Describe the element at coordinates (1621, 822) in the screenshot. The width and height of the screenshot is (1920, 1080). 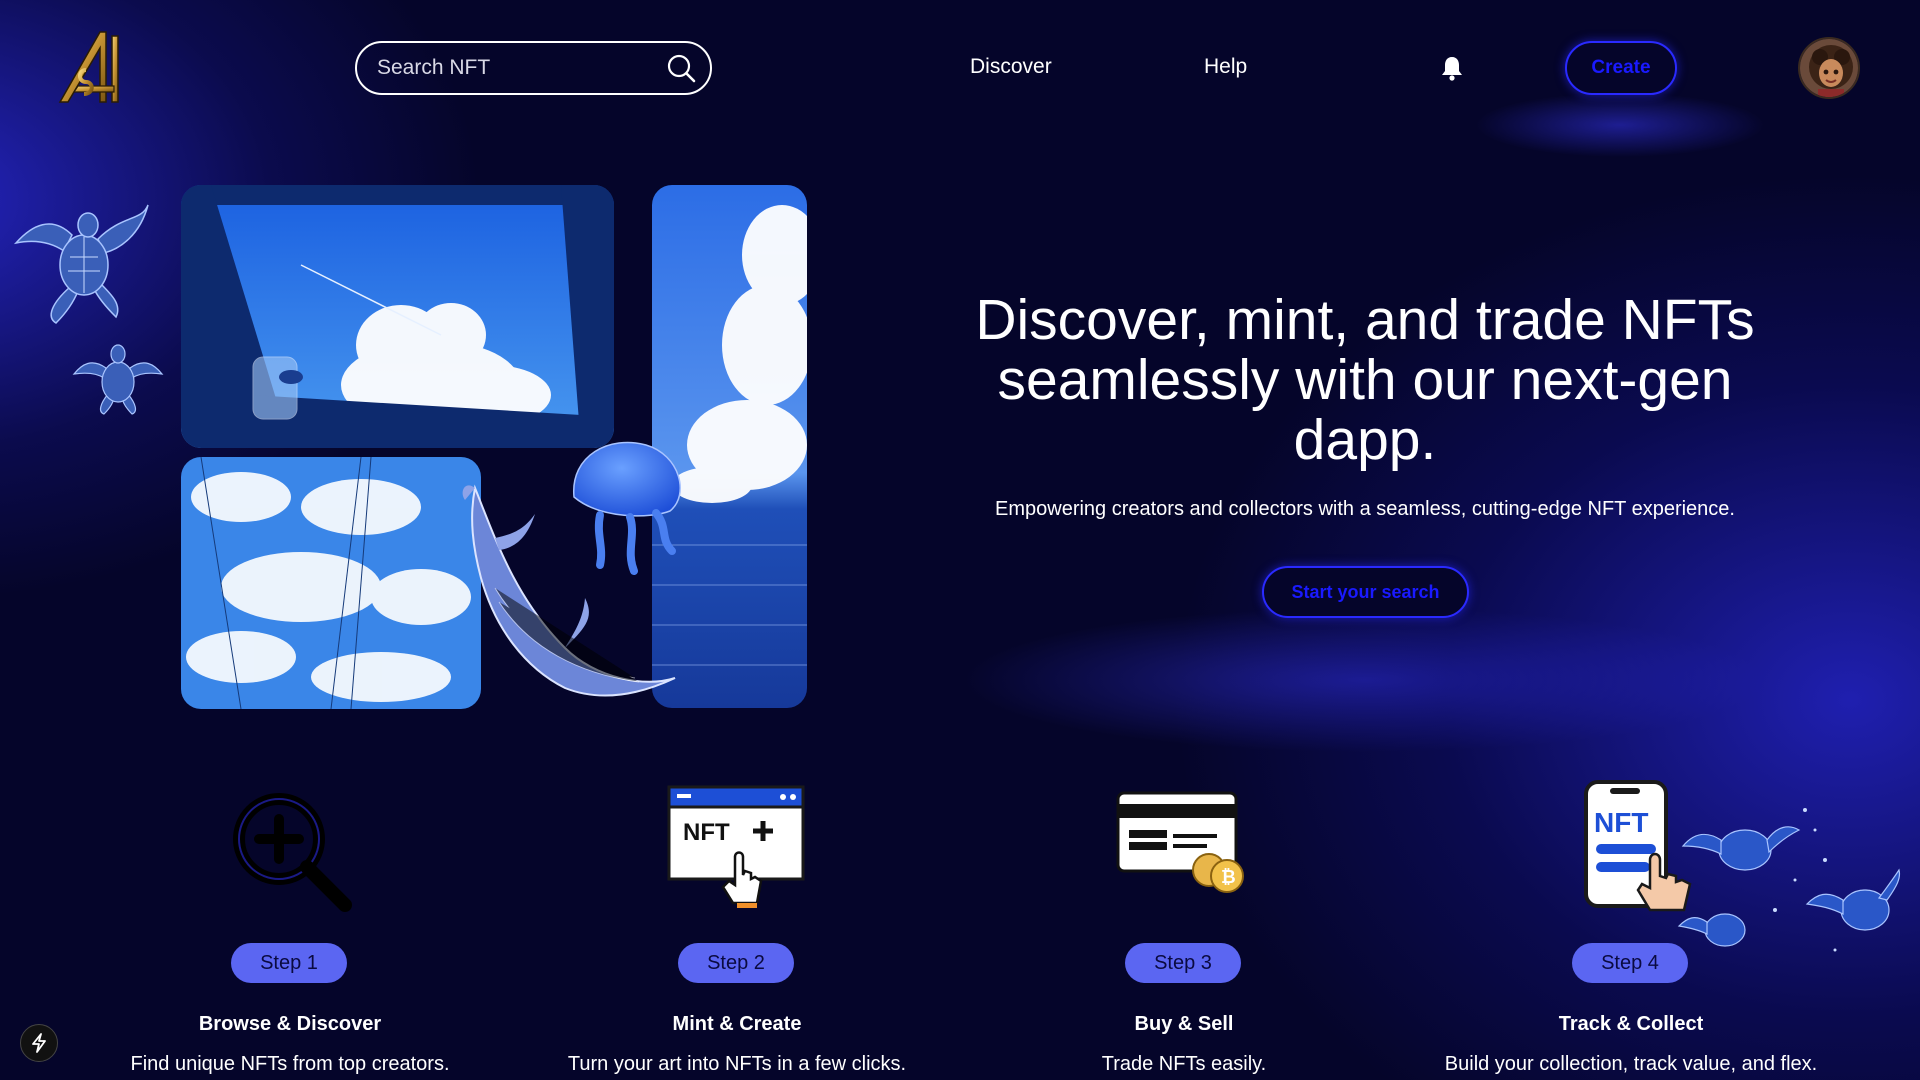
I see `nft-phone-label: NFT` at that location.